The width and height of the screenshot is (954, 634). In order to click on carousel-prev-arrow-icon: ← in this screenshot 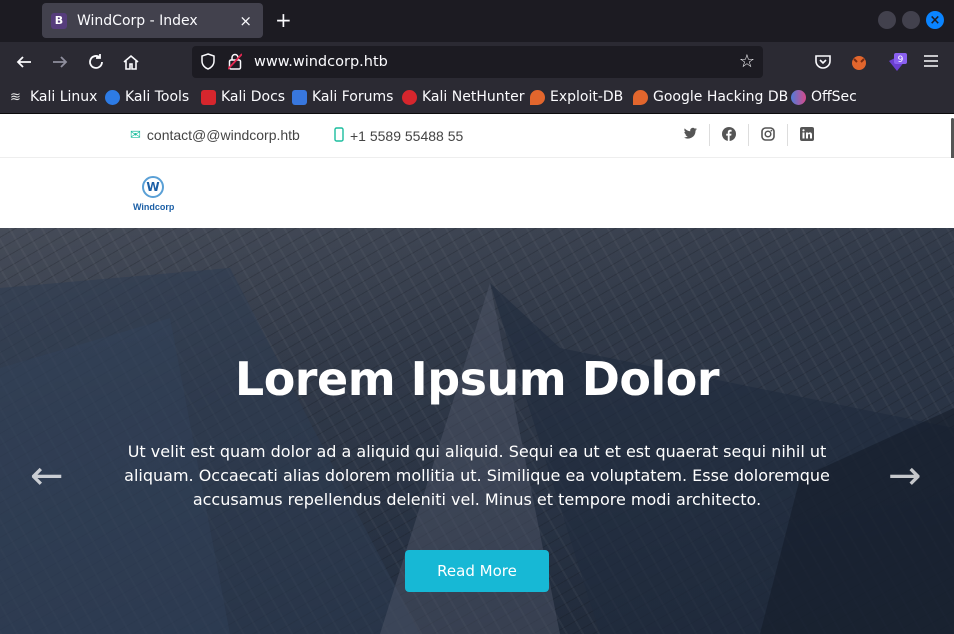, I will do `click(47, 476)`.